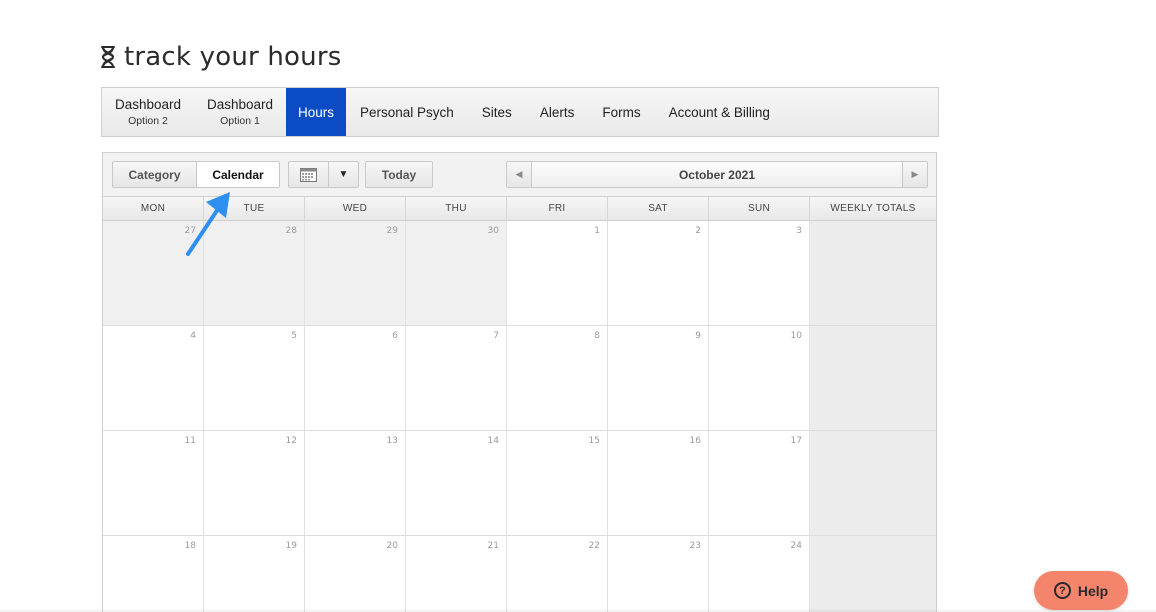 This screenshot has width=1156, height=612. I want to click on today-button: Today, so click(399, 174).